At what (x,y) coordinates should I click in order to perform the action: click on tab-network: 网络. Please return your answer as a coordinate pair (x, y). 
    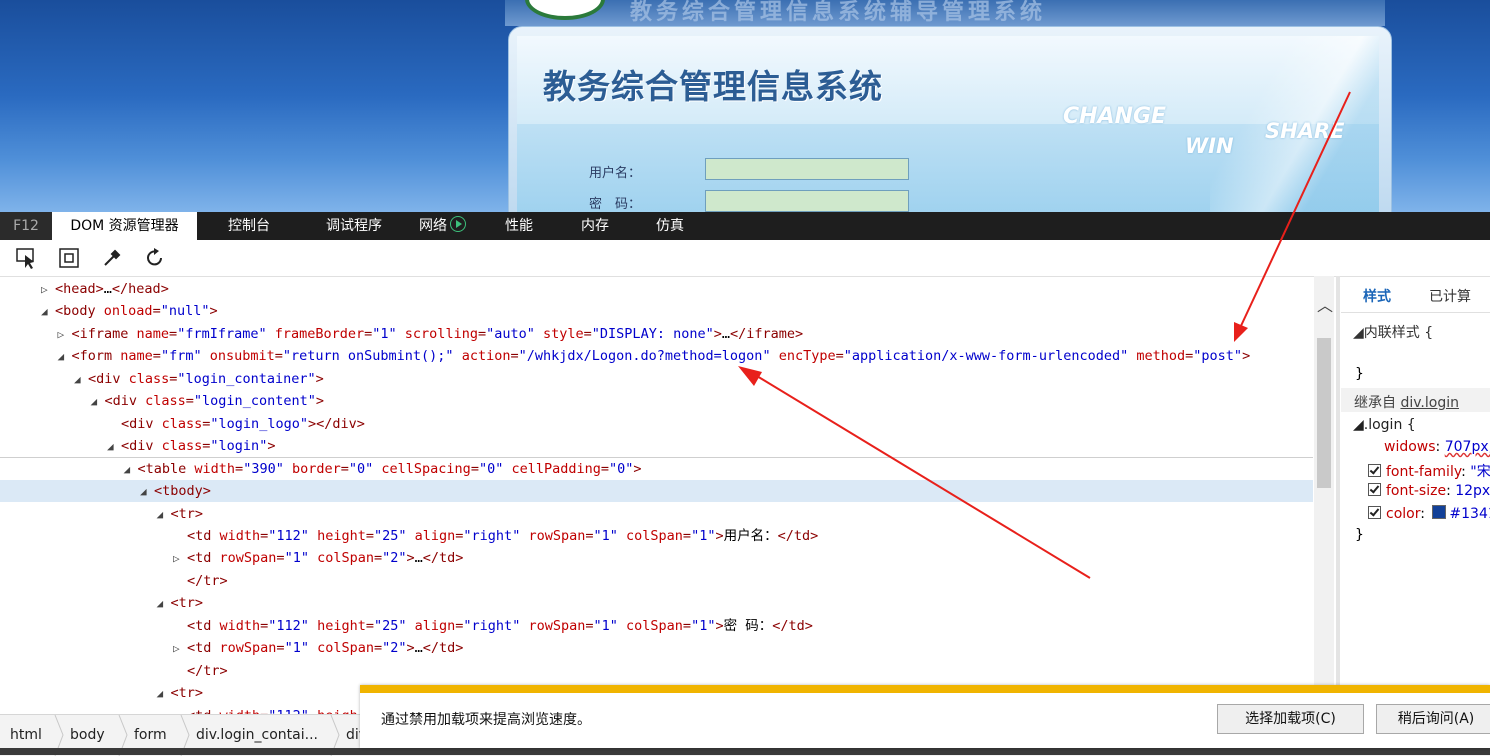
    Looking at the image, I should click on (442, 226).